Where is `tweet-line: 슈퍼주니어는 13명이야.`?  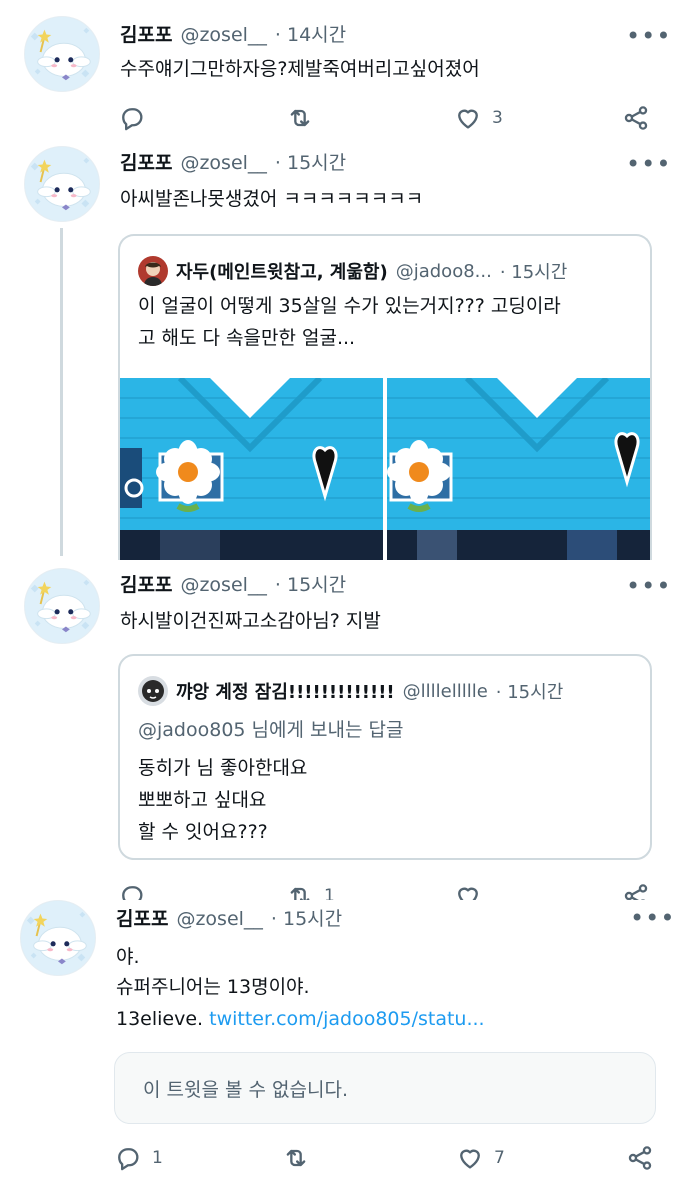 tweet-line: 슈퍼주니어는 13명이야. is located at coordinates (213, 987).